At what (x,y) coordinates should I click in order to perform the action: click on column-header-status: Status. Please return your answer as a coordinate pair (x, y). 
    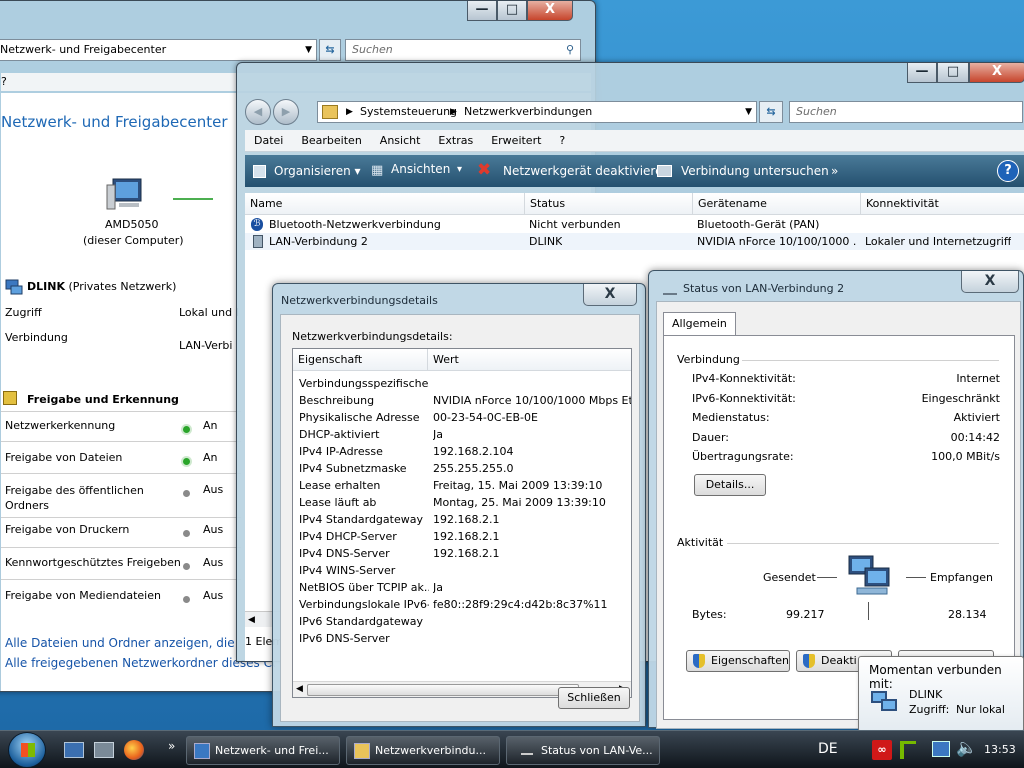
    Looking at the image, I should click on (609, 204).